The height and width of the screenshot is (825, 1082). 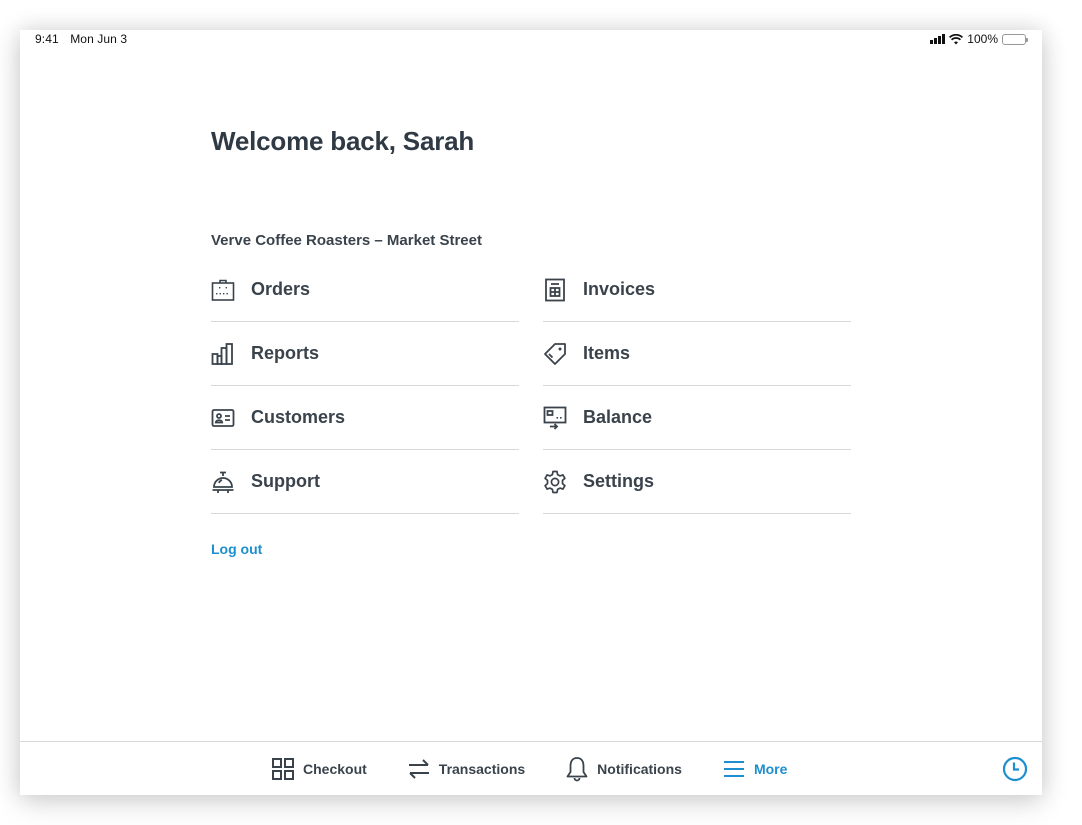 I want to click on balance-transfer-icon, so click(x=555, y=418).